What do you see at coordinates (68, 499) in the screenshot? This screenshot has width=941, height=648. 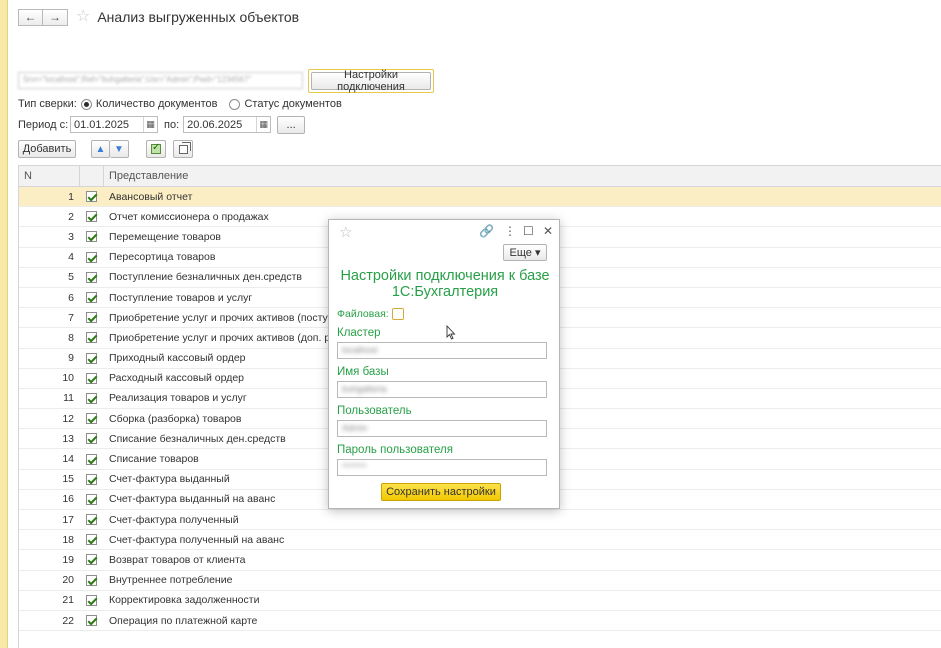 I see `row-number: 16` at bounding box center [68, 499].